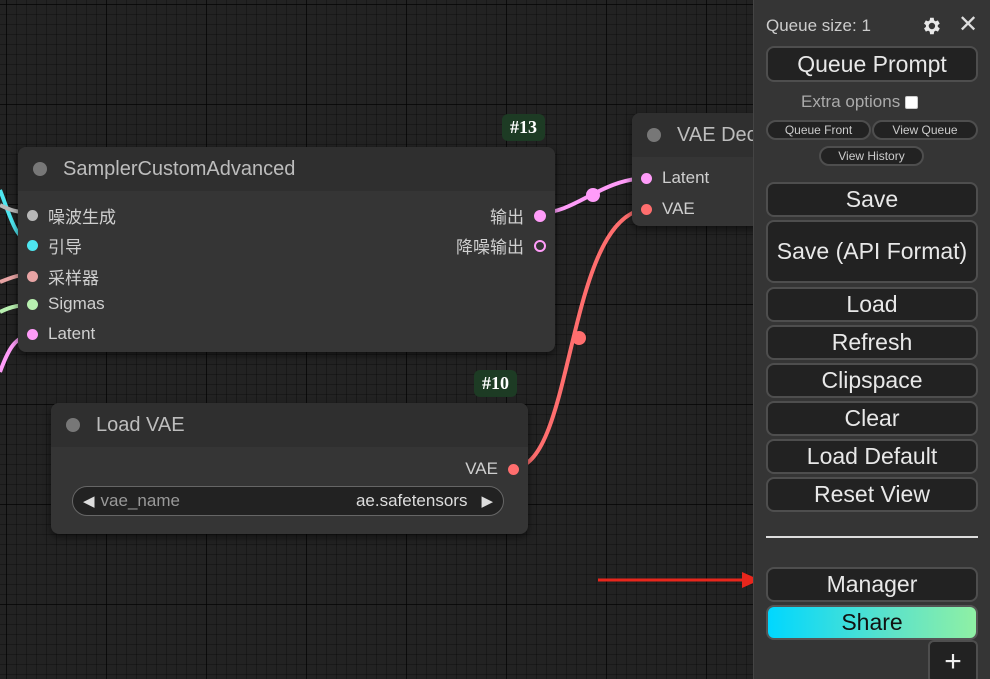 This screenshot has height=679, width=990. I want to click on input-noise: 噪波生成, so click(71, 215).